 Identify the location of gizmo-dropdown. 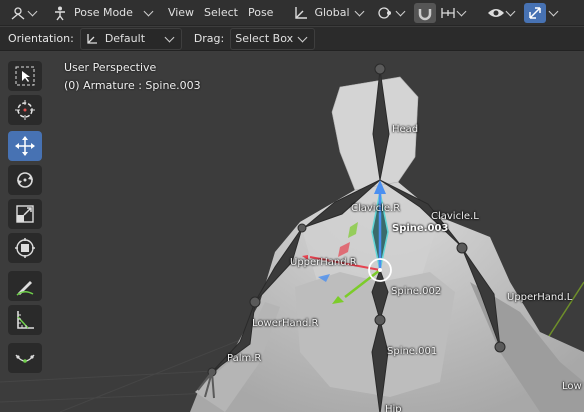
(553, 13).